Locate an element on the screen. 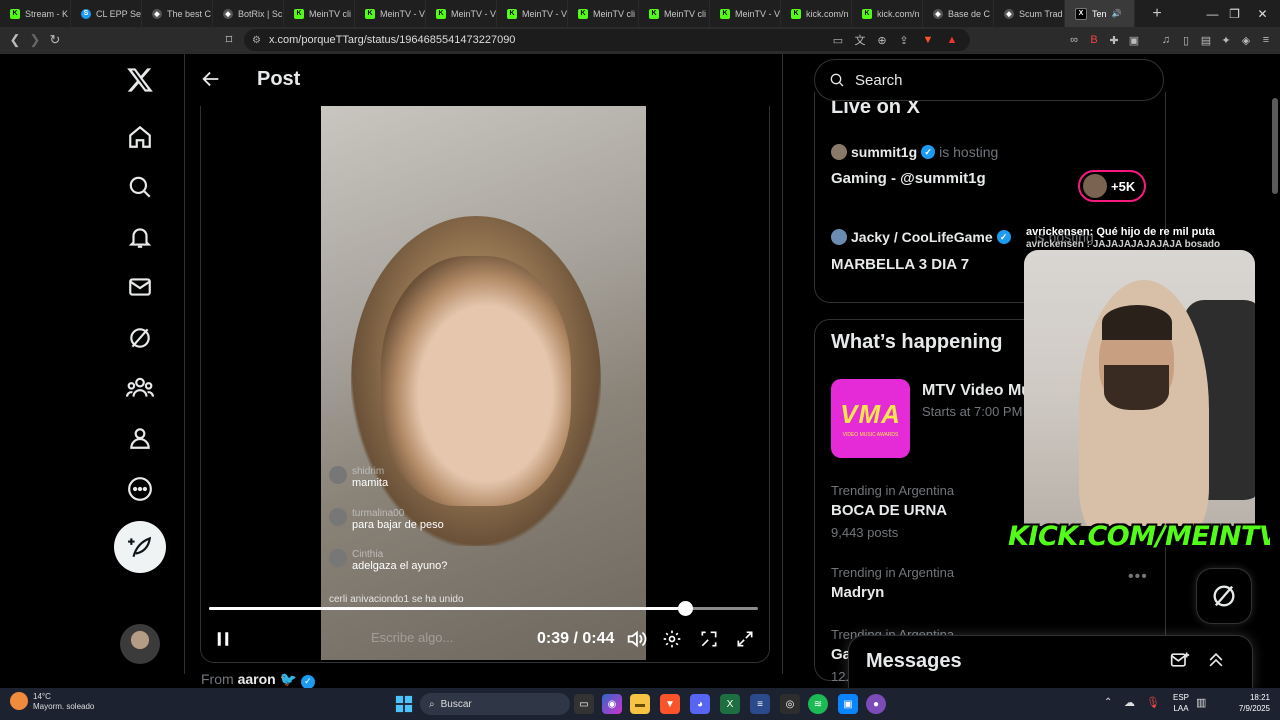 The height and width of the screenshot is (720, 1280). volume-icon is located at coordinates (636, 639).